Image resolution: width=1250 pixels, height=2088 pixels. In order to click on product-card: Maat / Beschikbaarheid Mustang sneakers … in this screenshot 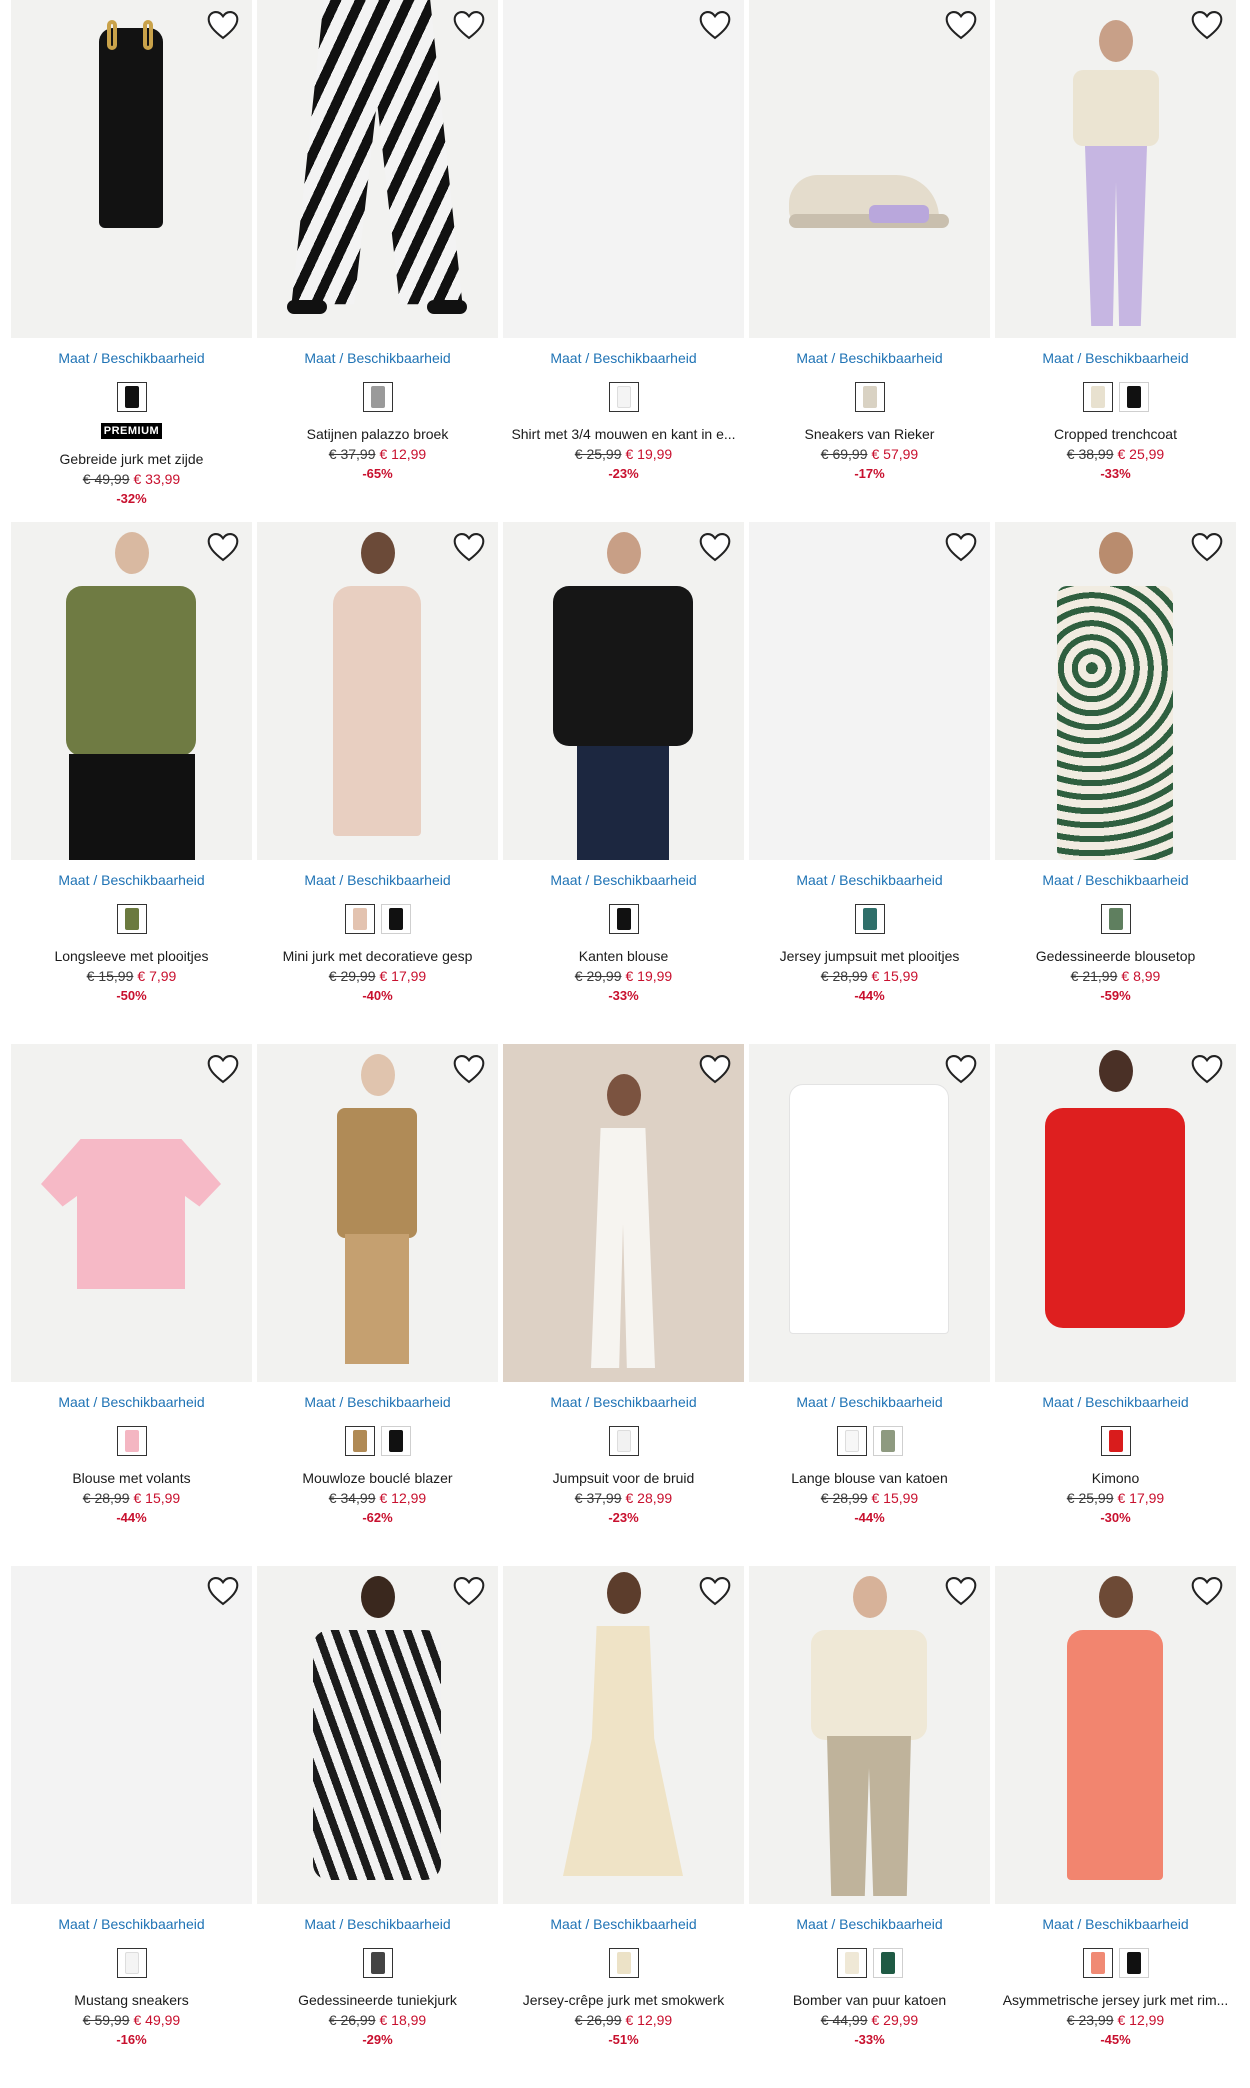, I will do `click(131, 1827)`.